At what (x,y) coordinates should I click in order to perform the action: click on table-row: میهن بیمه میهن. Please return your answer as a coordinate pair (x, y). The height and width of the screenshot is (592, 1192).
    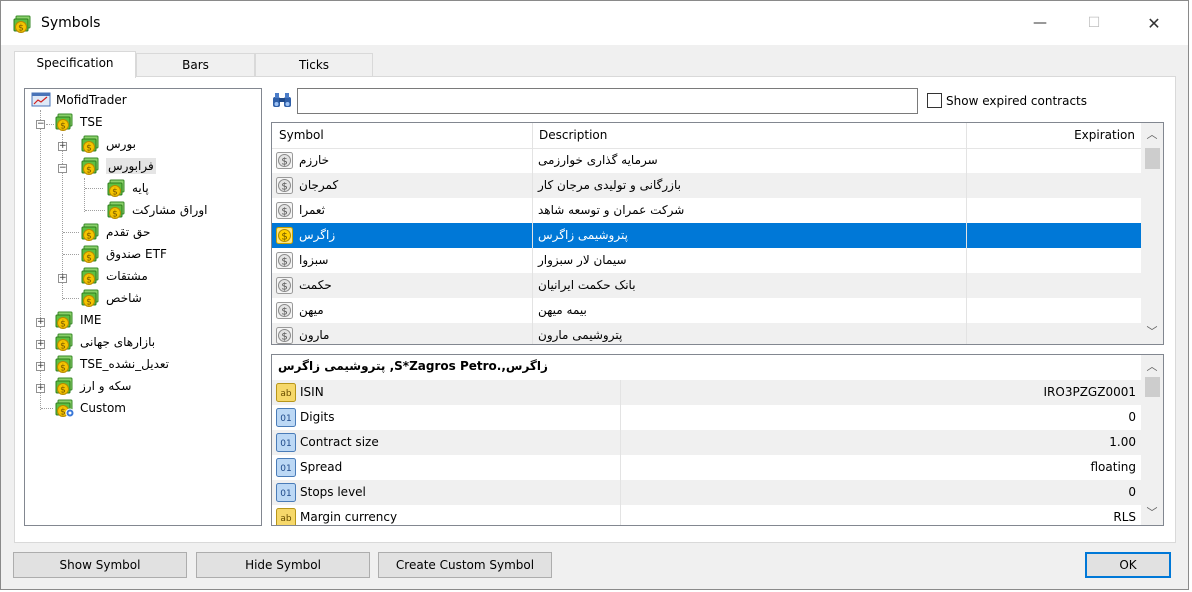
    Looking at the image, I should click on (706, 310).